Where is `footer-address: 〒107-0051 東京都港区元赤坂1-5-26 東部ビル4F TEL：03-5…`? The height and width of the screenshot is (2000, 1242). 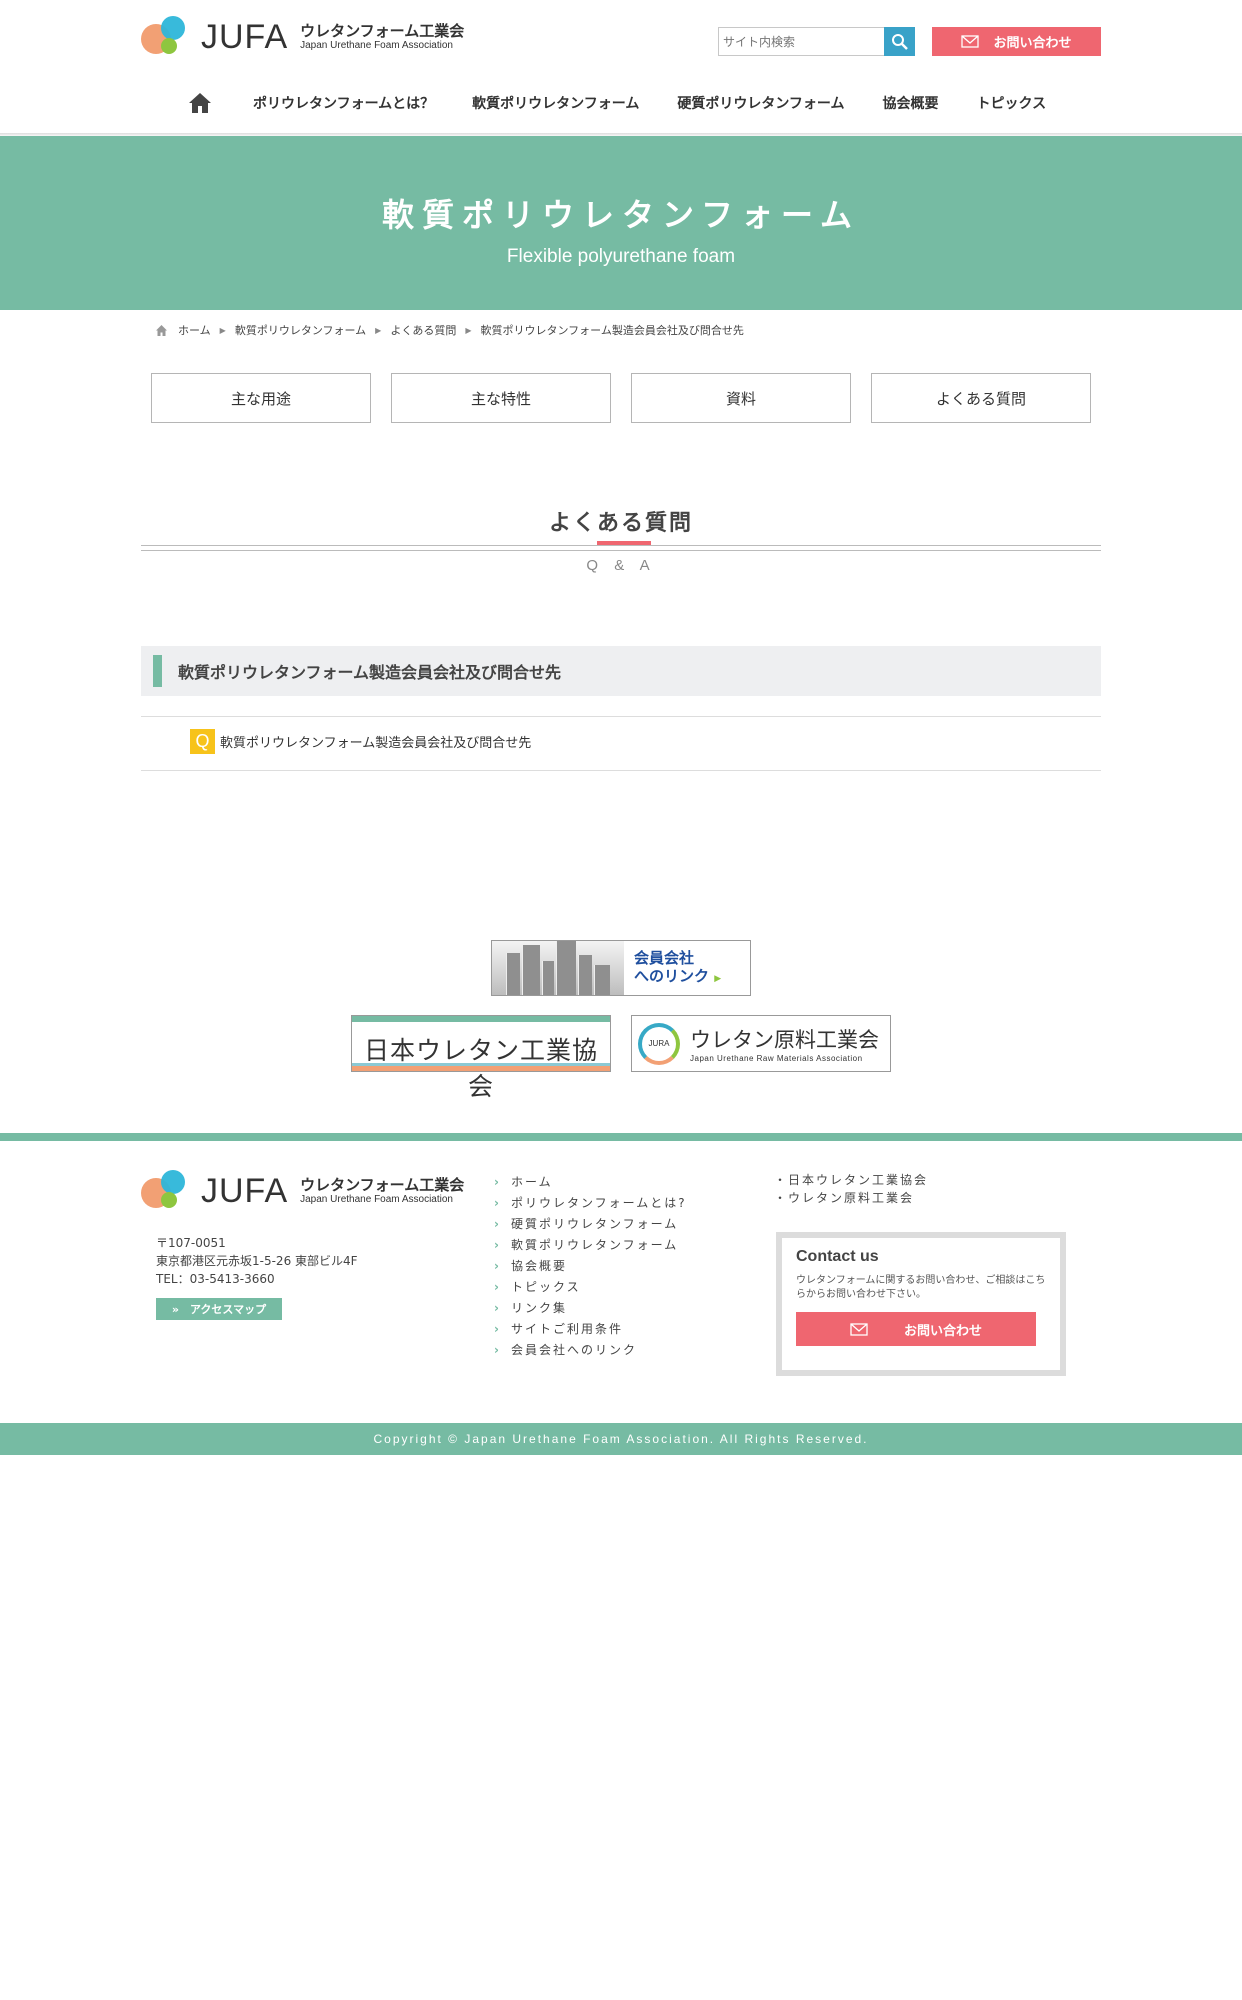
footer-address: 〒107-0051 東京都港区元赤坂1-5-26 東部ビル4F TEL：03-5… is located at coordinates (257, 1261).